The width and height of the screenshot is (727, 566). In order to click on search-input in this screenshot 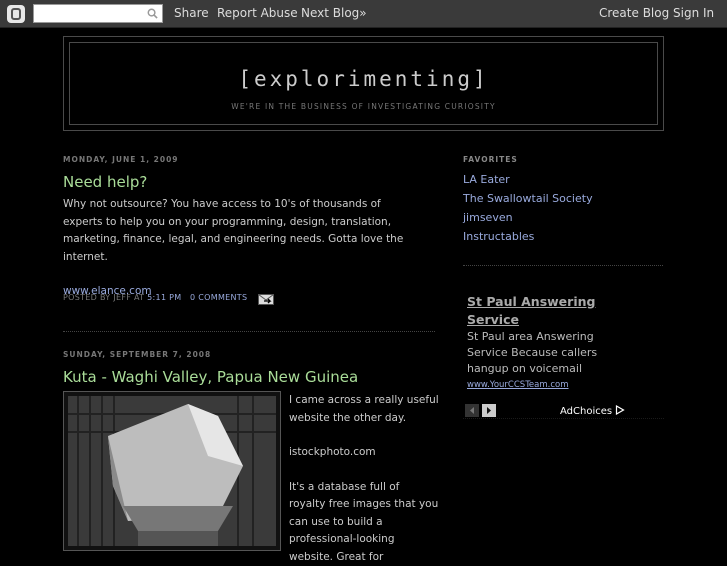, I will do `click(98, 13)`.